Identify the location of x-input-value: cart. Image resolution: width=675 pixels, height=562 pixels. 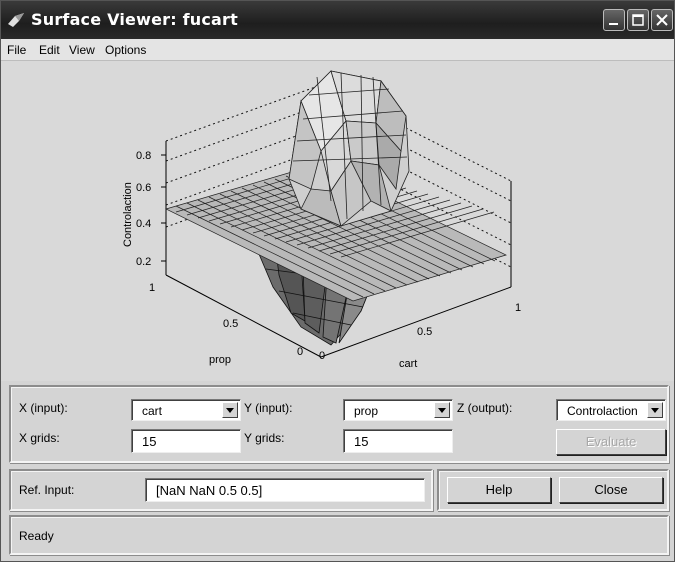
(152, 411).